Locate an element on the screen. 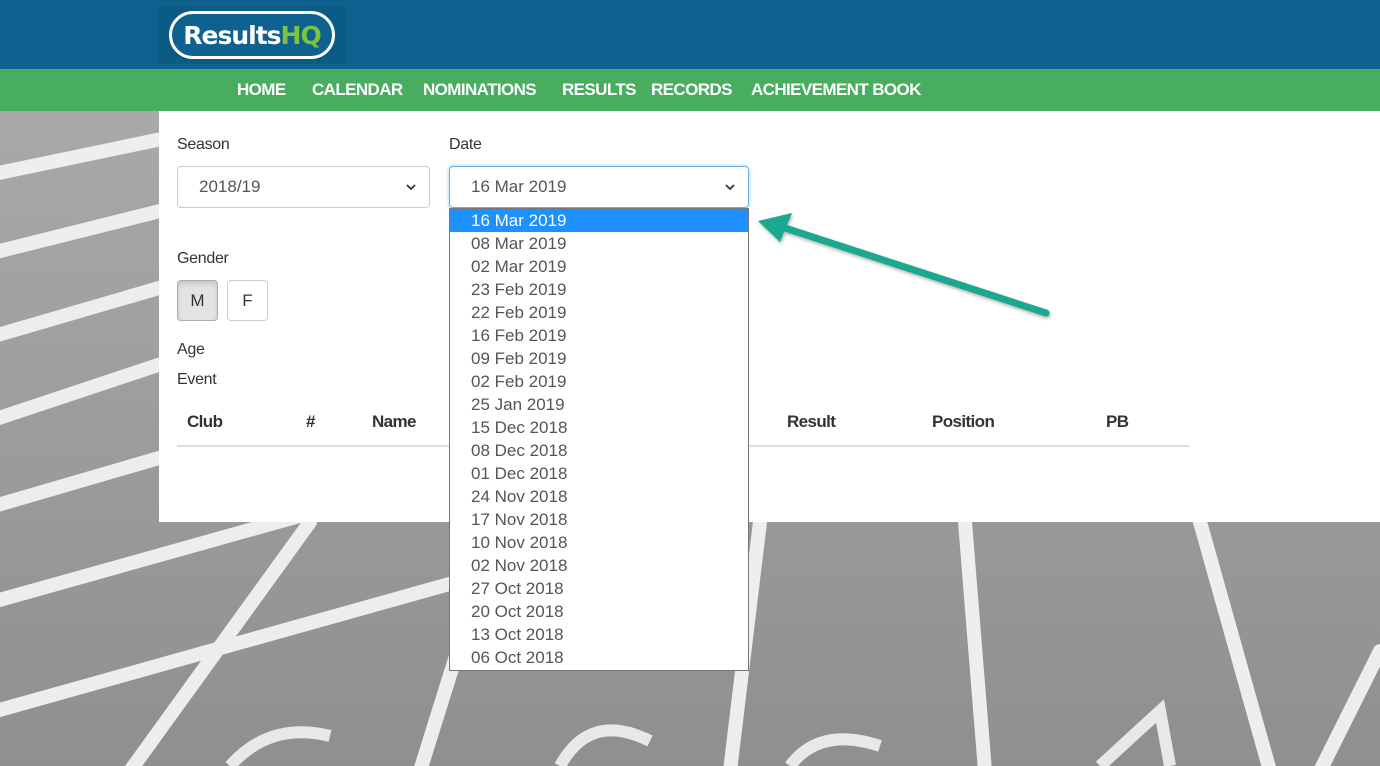 The width and height of the screenshot is (1380, 766). column-header-name: Name is located at coordinates (394, 422).